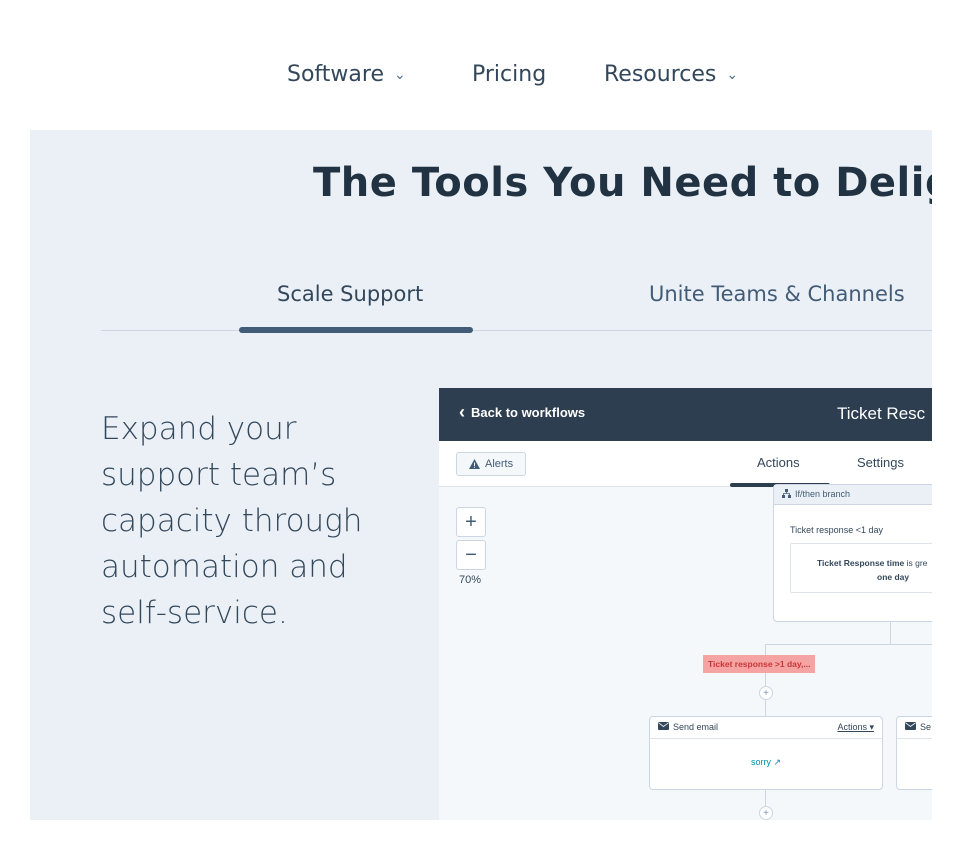  I want to click on workflow-title: Ticket Resc, so click(881, 413).